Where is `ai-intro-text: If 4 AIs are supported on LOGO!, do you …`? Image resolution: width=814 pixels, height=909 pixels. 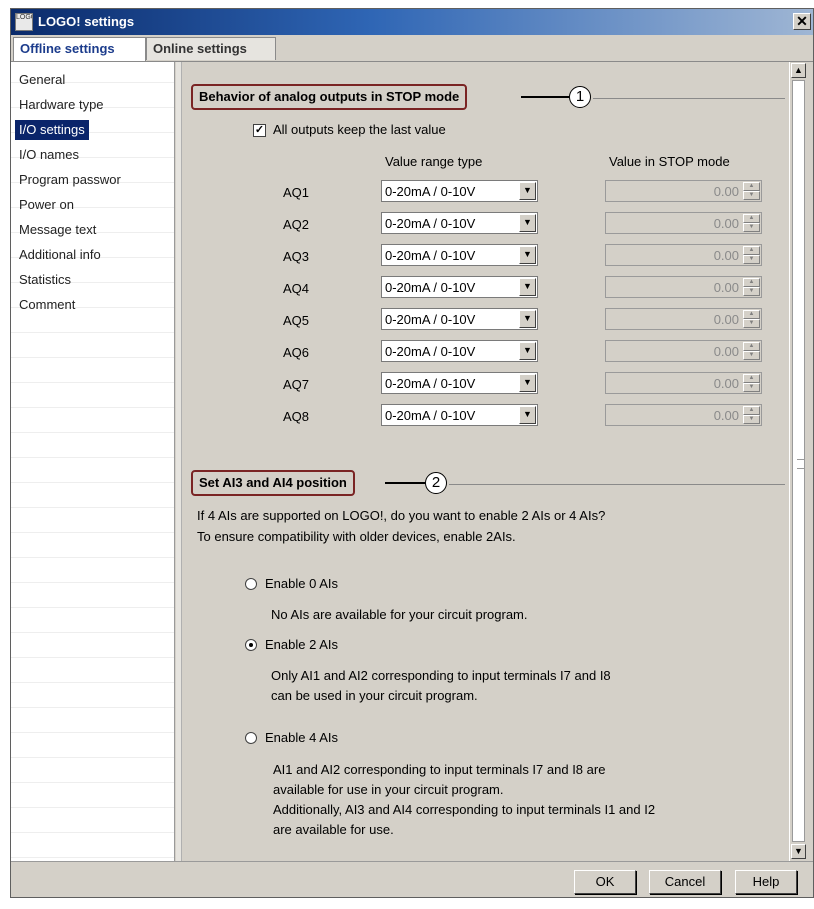
ai-intro-text: If 4 AIs are supported on LOGO!, do you … is located at coordinates (401, 515).